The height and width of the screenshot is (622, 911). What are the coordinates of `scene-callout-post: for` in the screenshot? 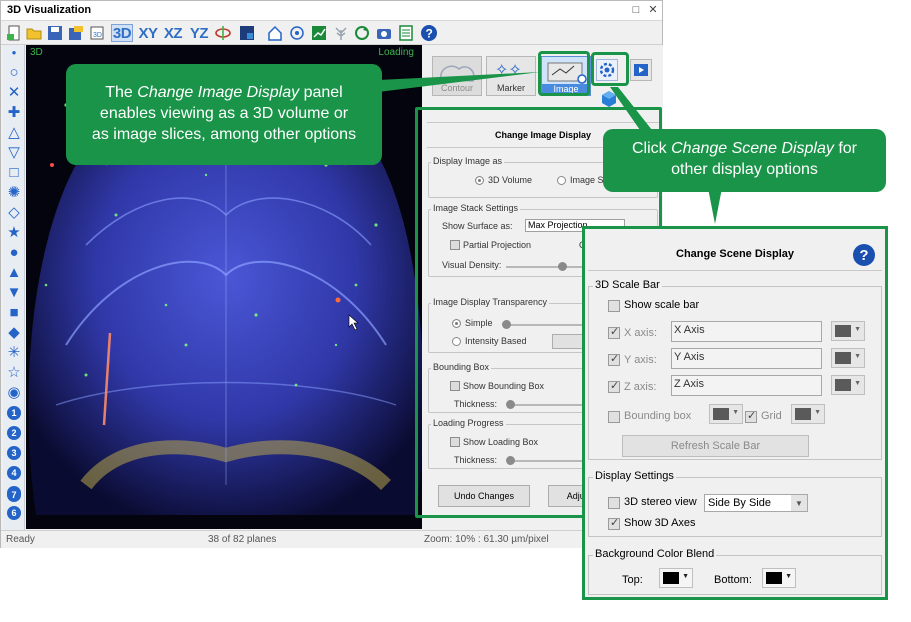 It's located at (845, 148).